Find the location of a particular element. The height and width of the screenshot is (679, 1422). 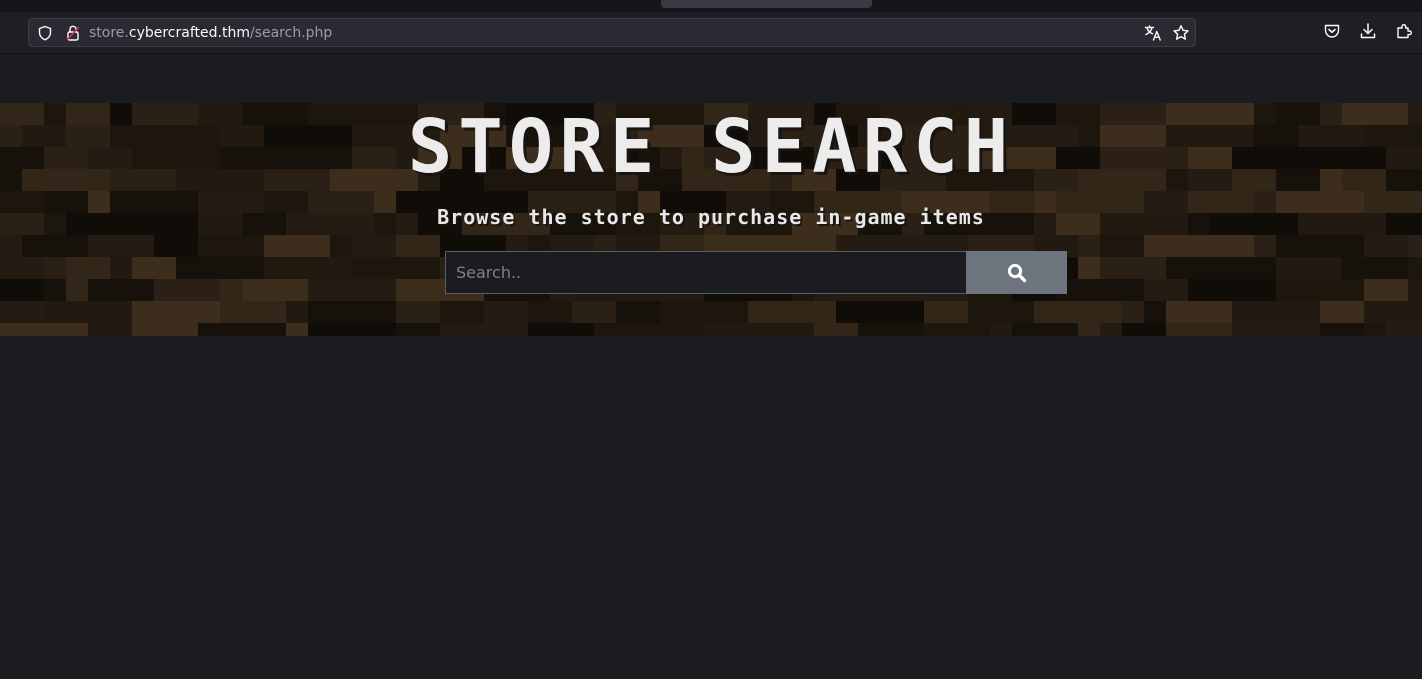

browser-toolbar: store.cybercrafted.thm/search.php is located at coordinates (711, 27).